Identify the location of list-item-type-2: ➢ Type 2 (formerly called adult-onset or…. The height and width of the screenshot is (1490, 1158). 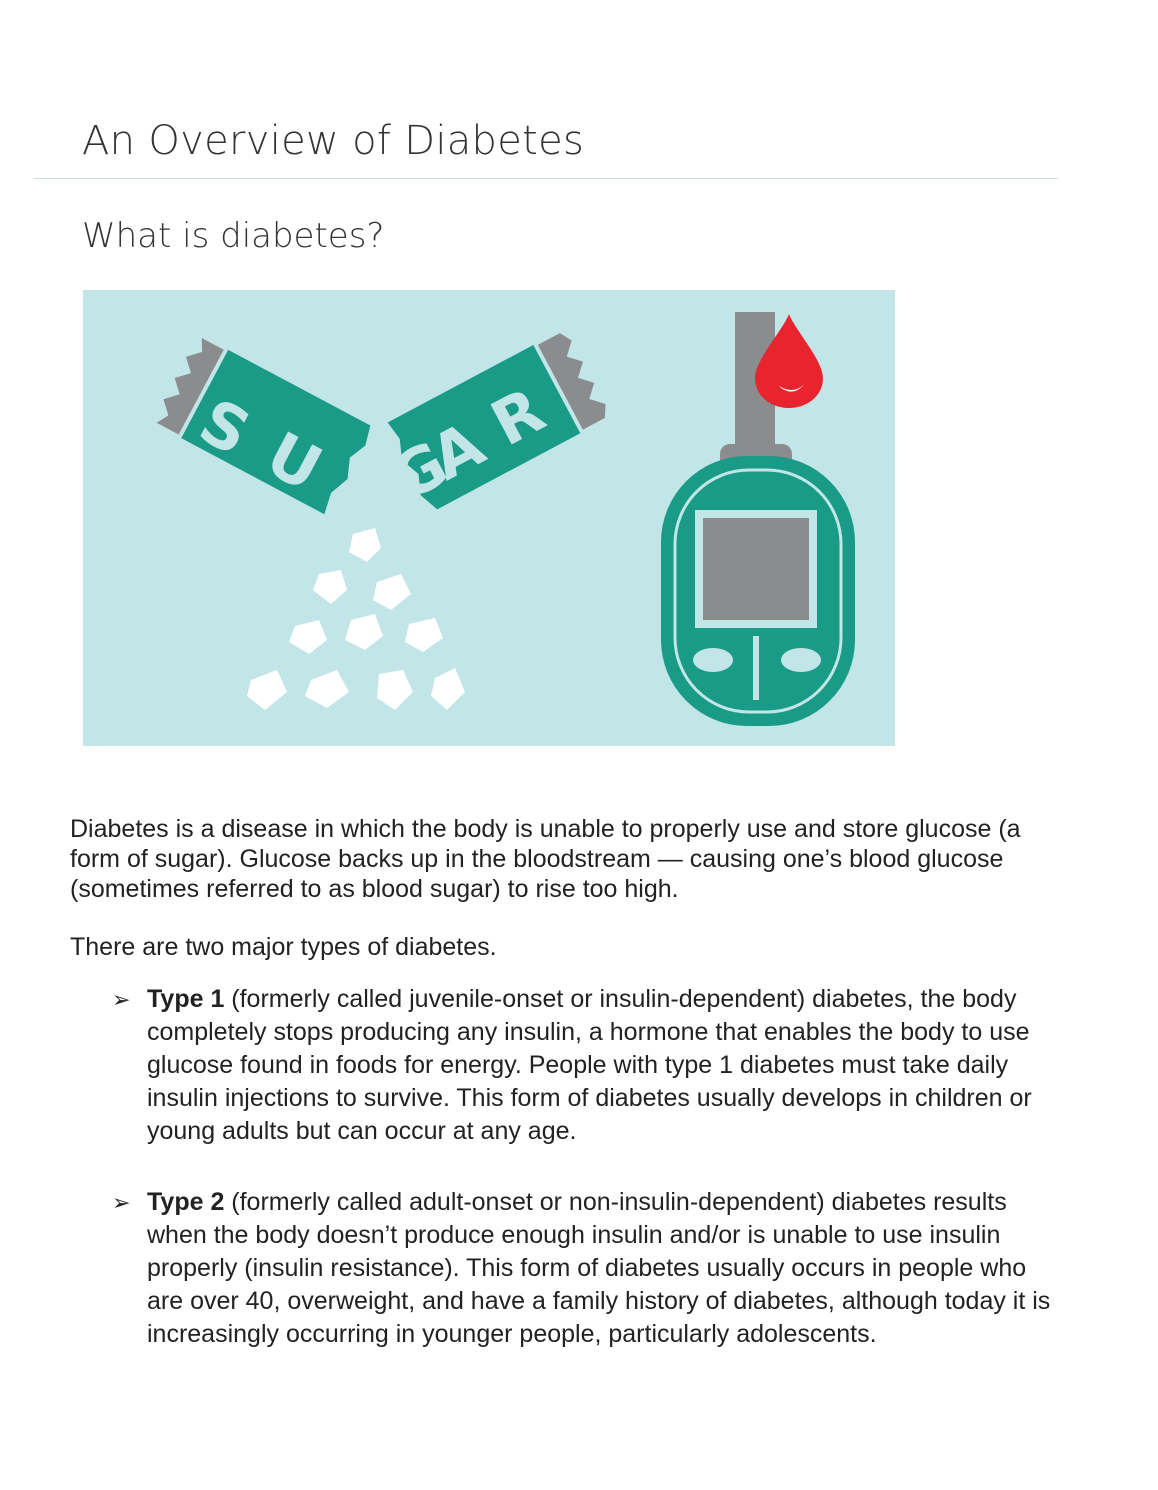
(582, 1268).